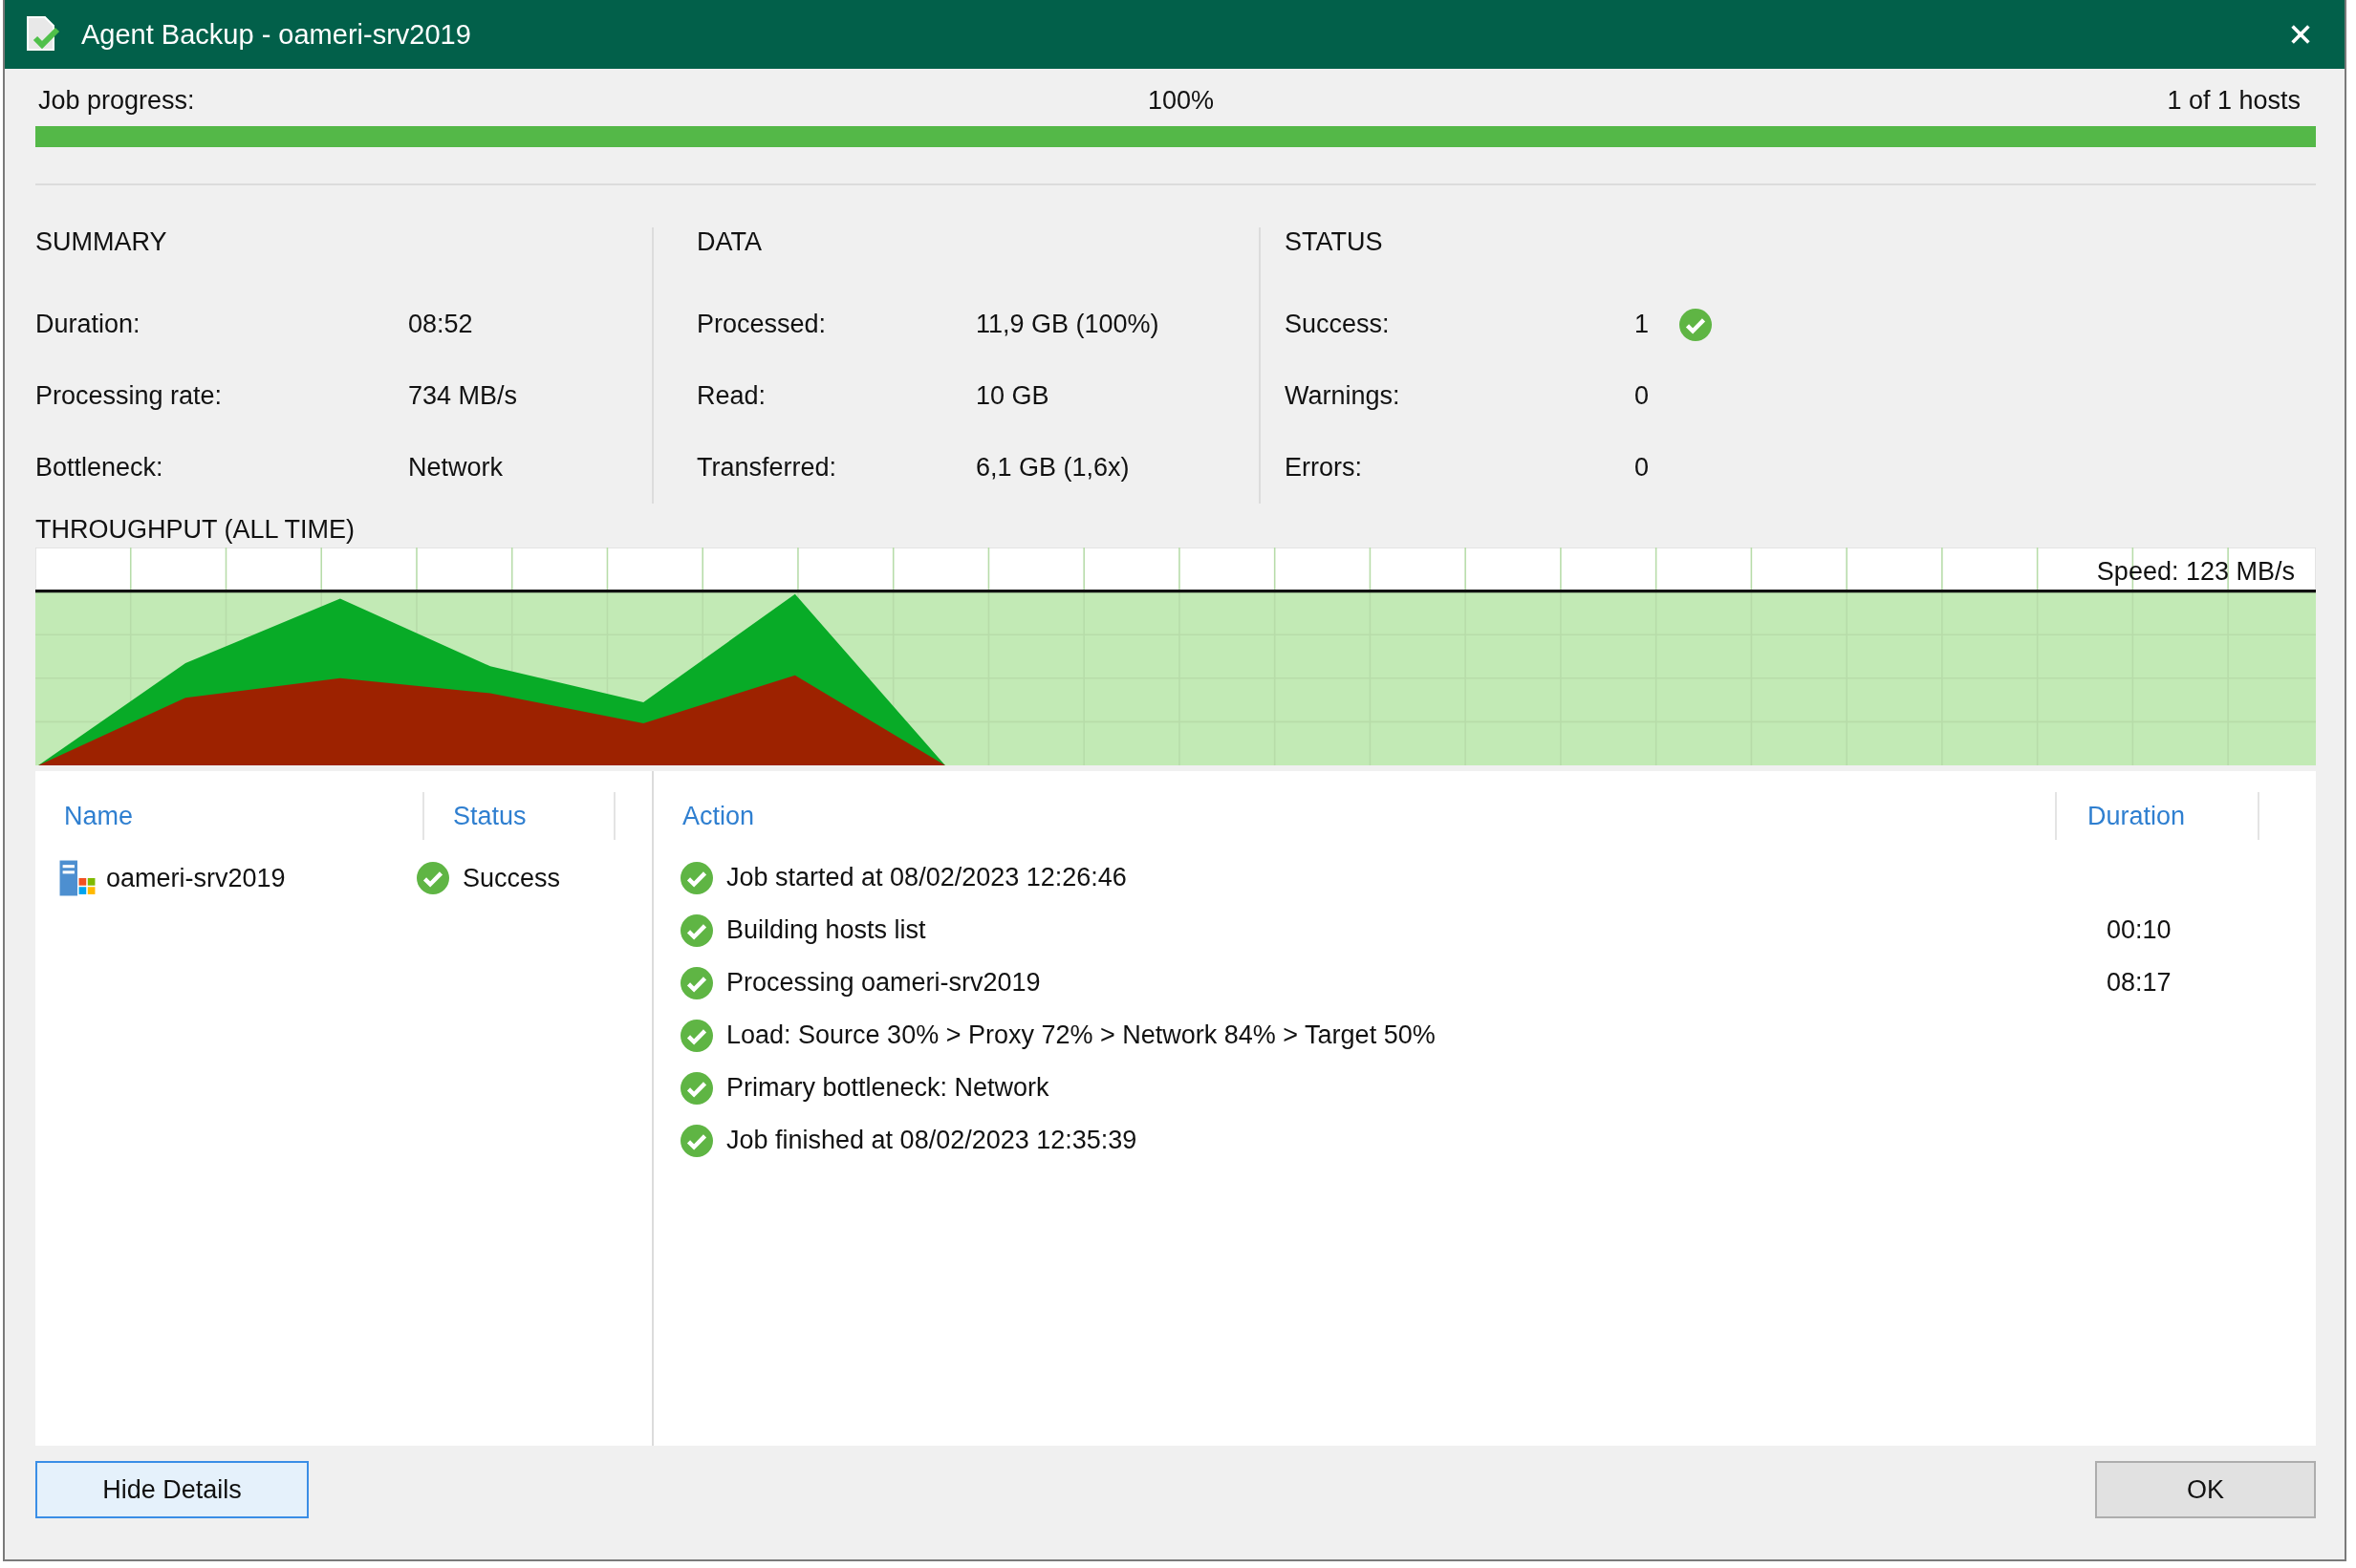  I want to click on document-check-icon, so click(43, 34).